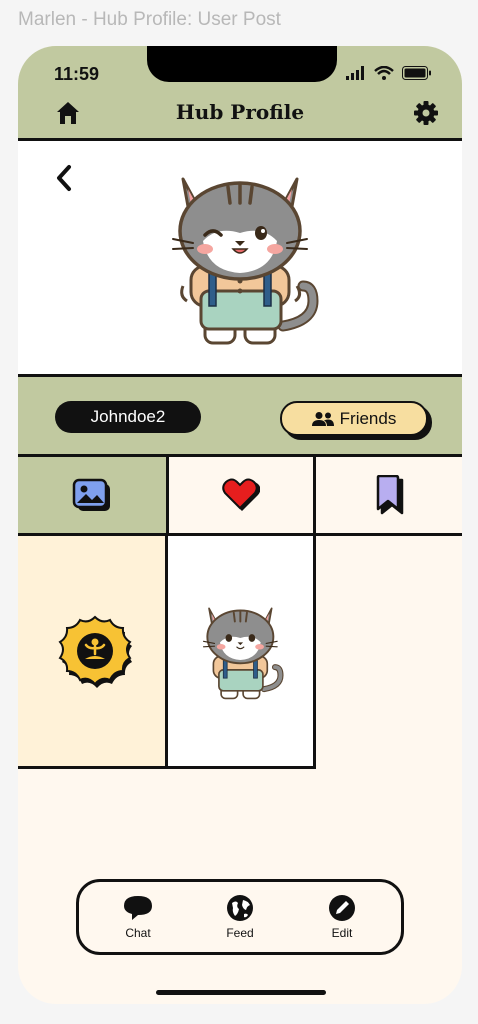 This screenshot has height=1024, width=478. I want to click on username-pill: Johndoe2, so click(128, 417).